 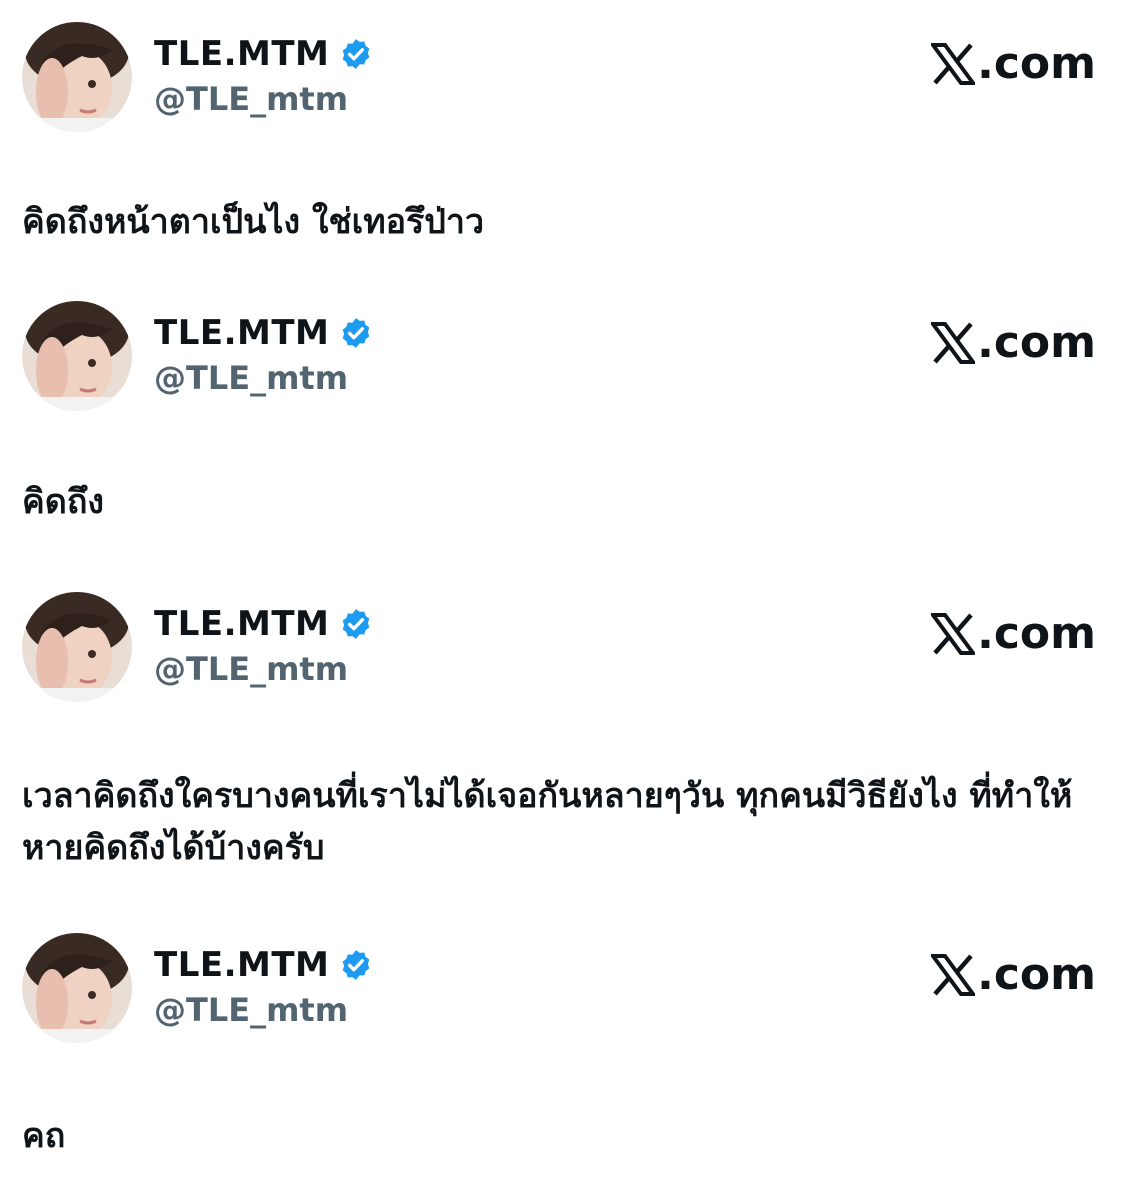 I want to click on post-text: คถ, so click(x=44, y=1136).